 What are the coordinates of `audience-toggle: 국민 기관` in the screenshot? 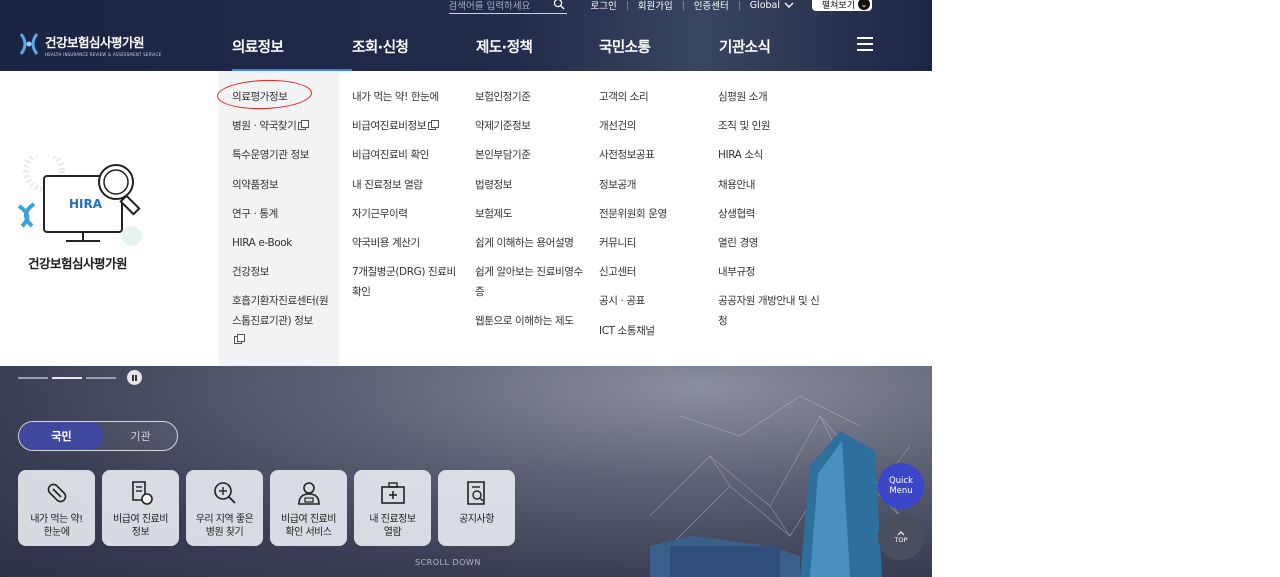 It's located at (98, 436).